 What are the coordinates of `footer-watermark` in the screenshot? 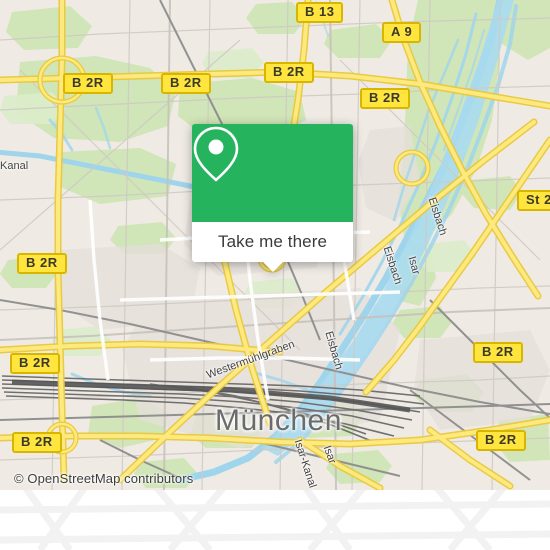 It's located at (275, 520).